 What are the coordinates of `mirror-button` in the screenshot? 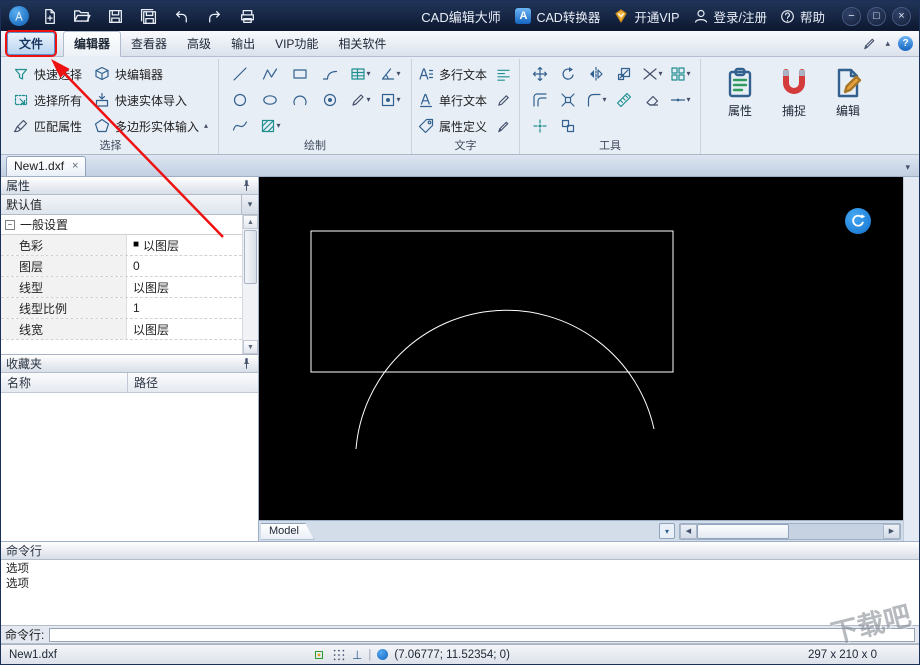 It's located at (596, 74).